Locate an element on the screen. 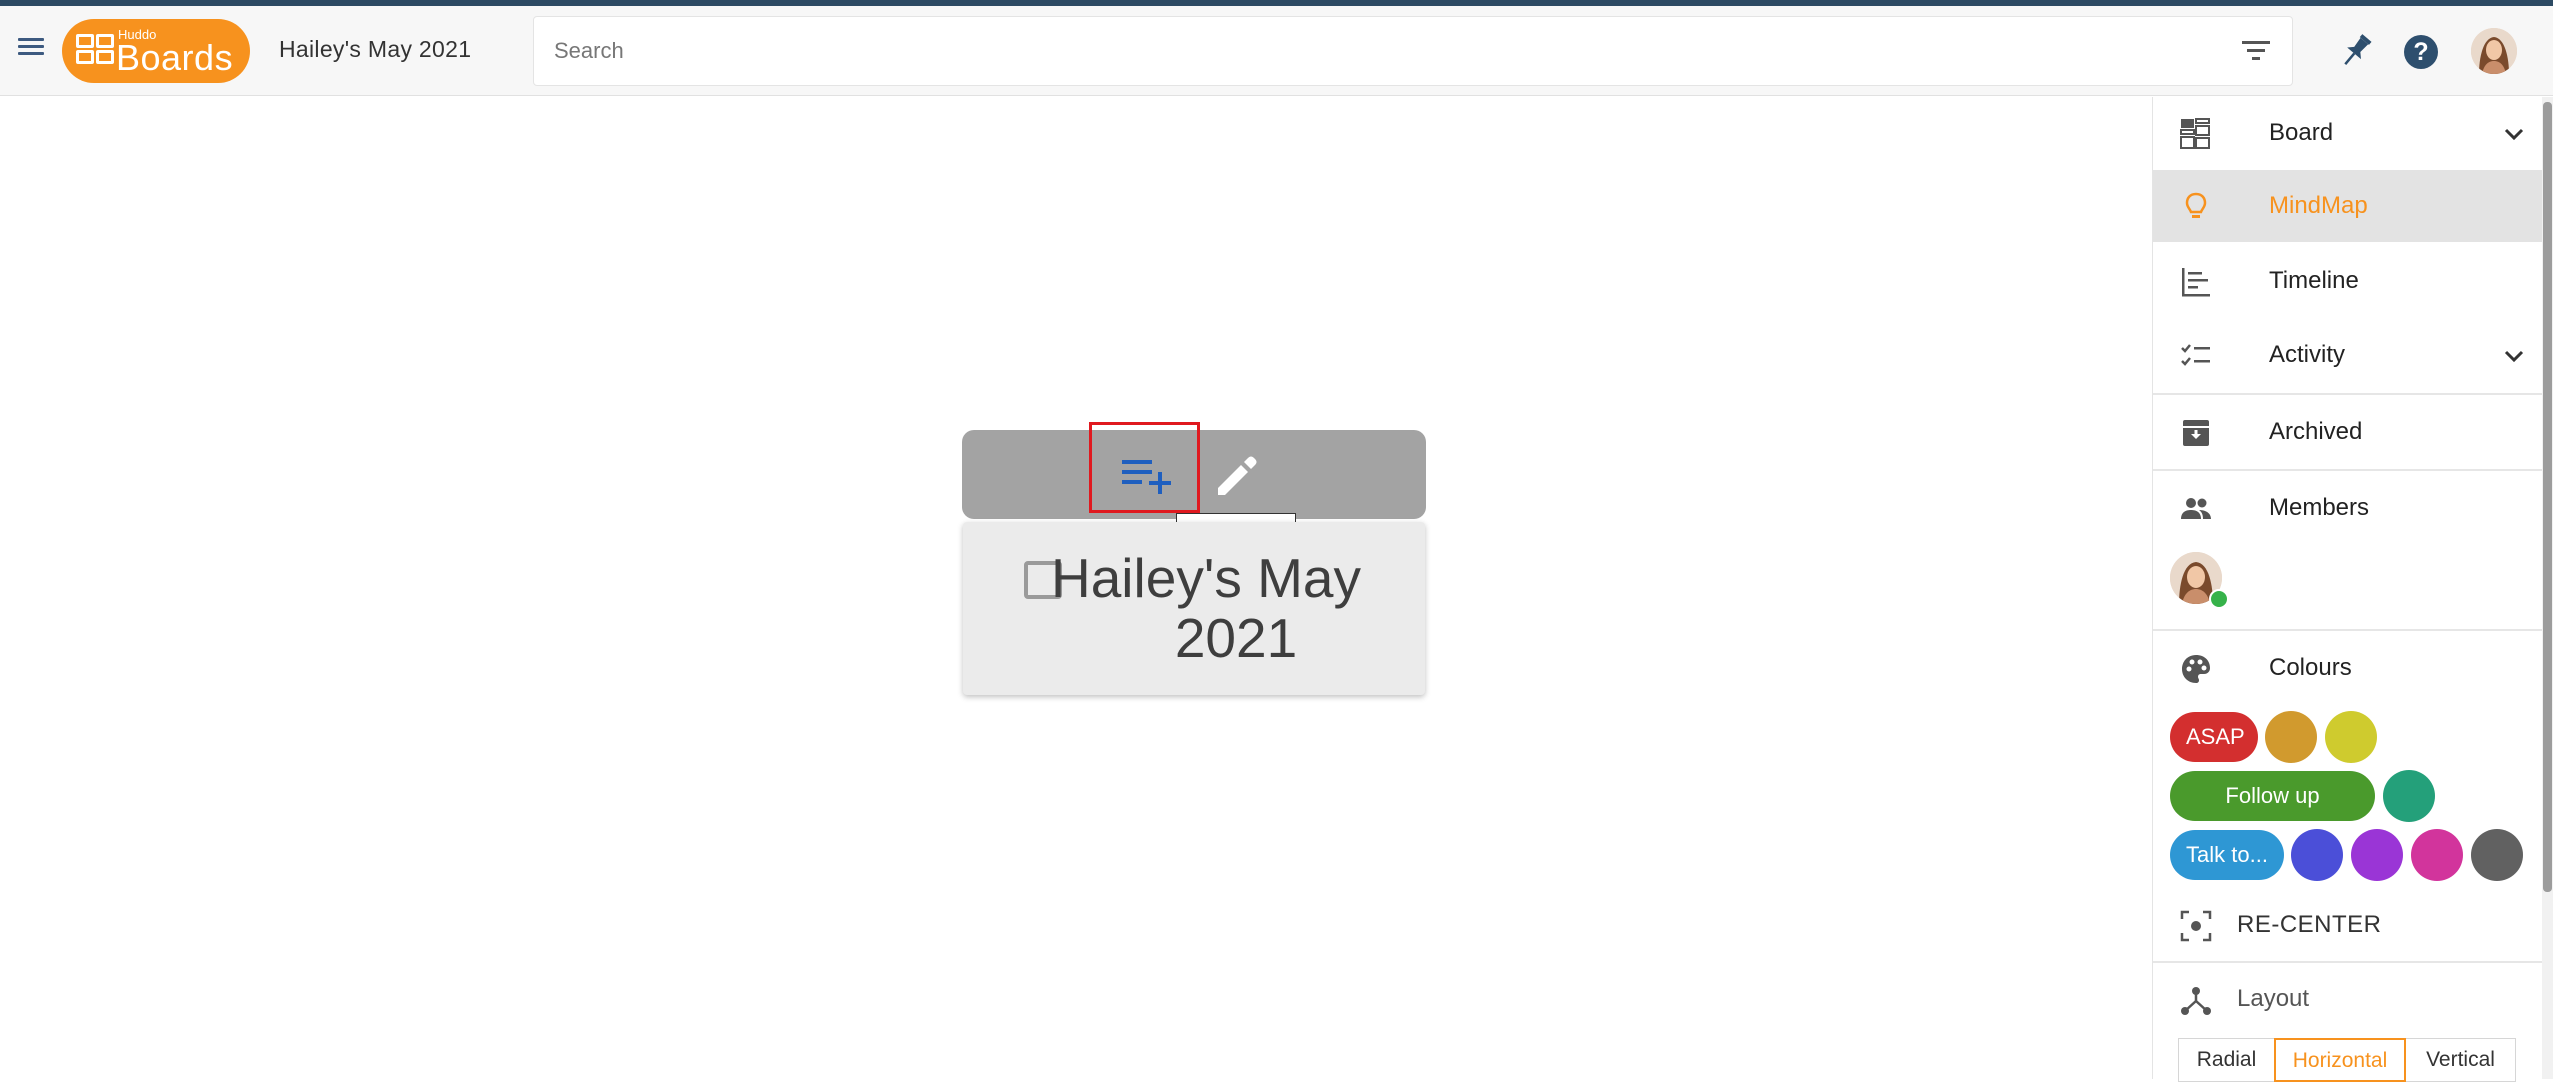 This screenshot has width=2553, height=1082. recenter-button: RE-CENTER is located at coordinates (2348, 925).